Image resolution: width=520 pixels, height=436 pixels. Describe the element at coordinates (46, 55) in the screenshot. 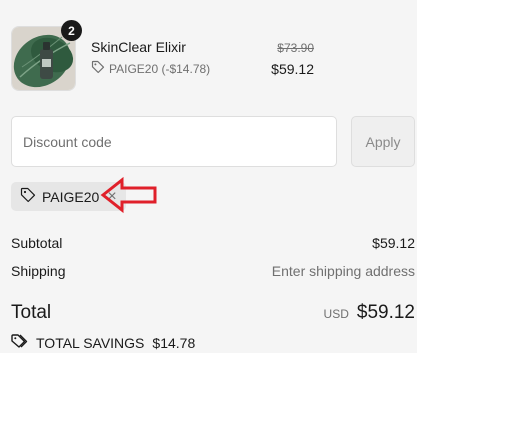

I see `product-thumbnail-wrapper: 2` at that location.